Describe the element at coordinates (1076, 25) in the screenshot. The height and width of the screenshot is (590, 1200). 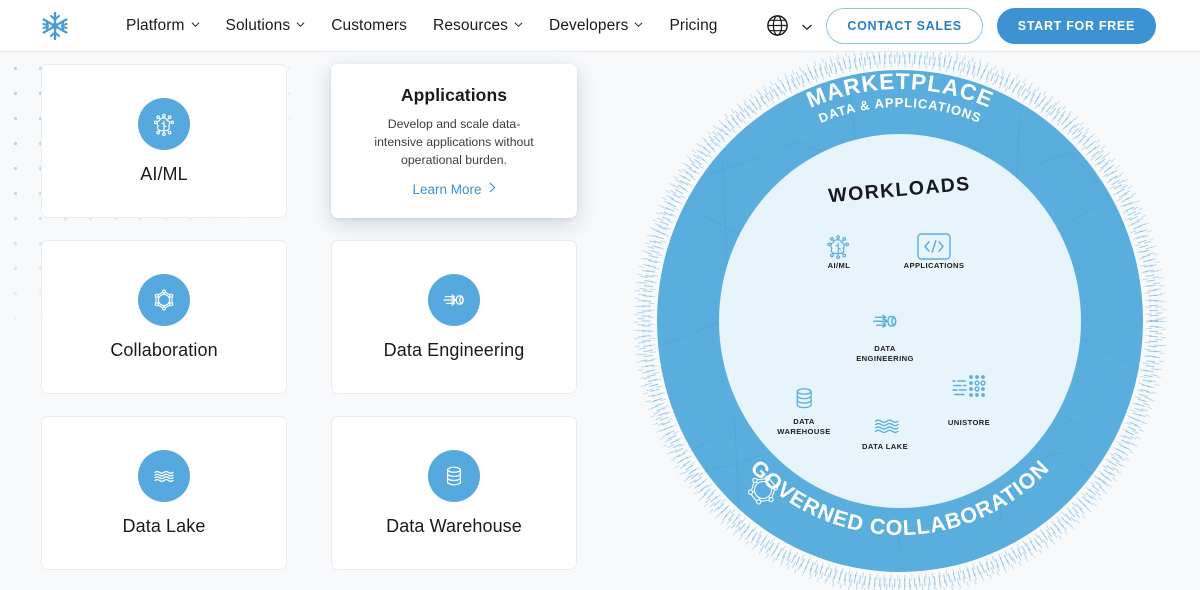
I see `start-for-free-button: START FOR FREE` at that location.